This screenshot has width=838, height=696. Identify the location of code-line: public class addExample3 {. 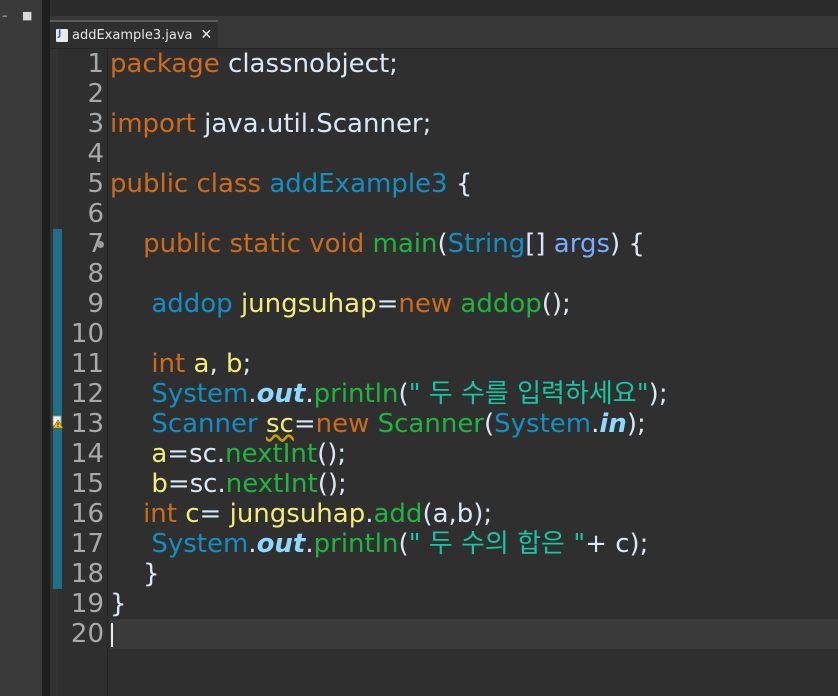
(291, 184).